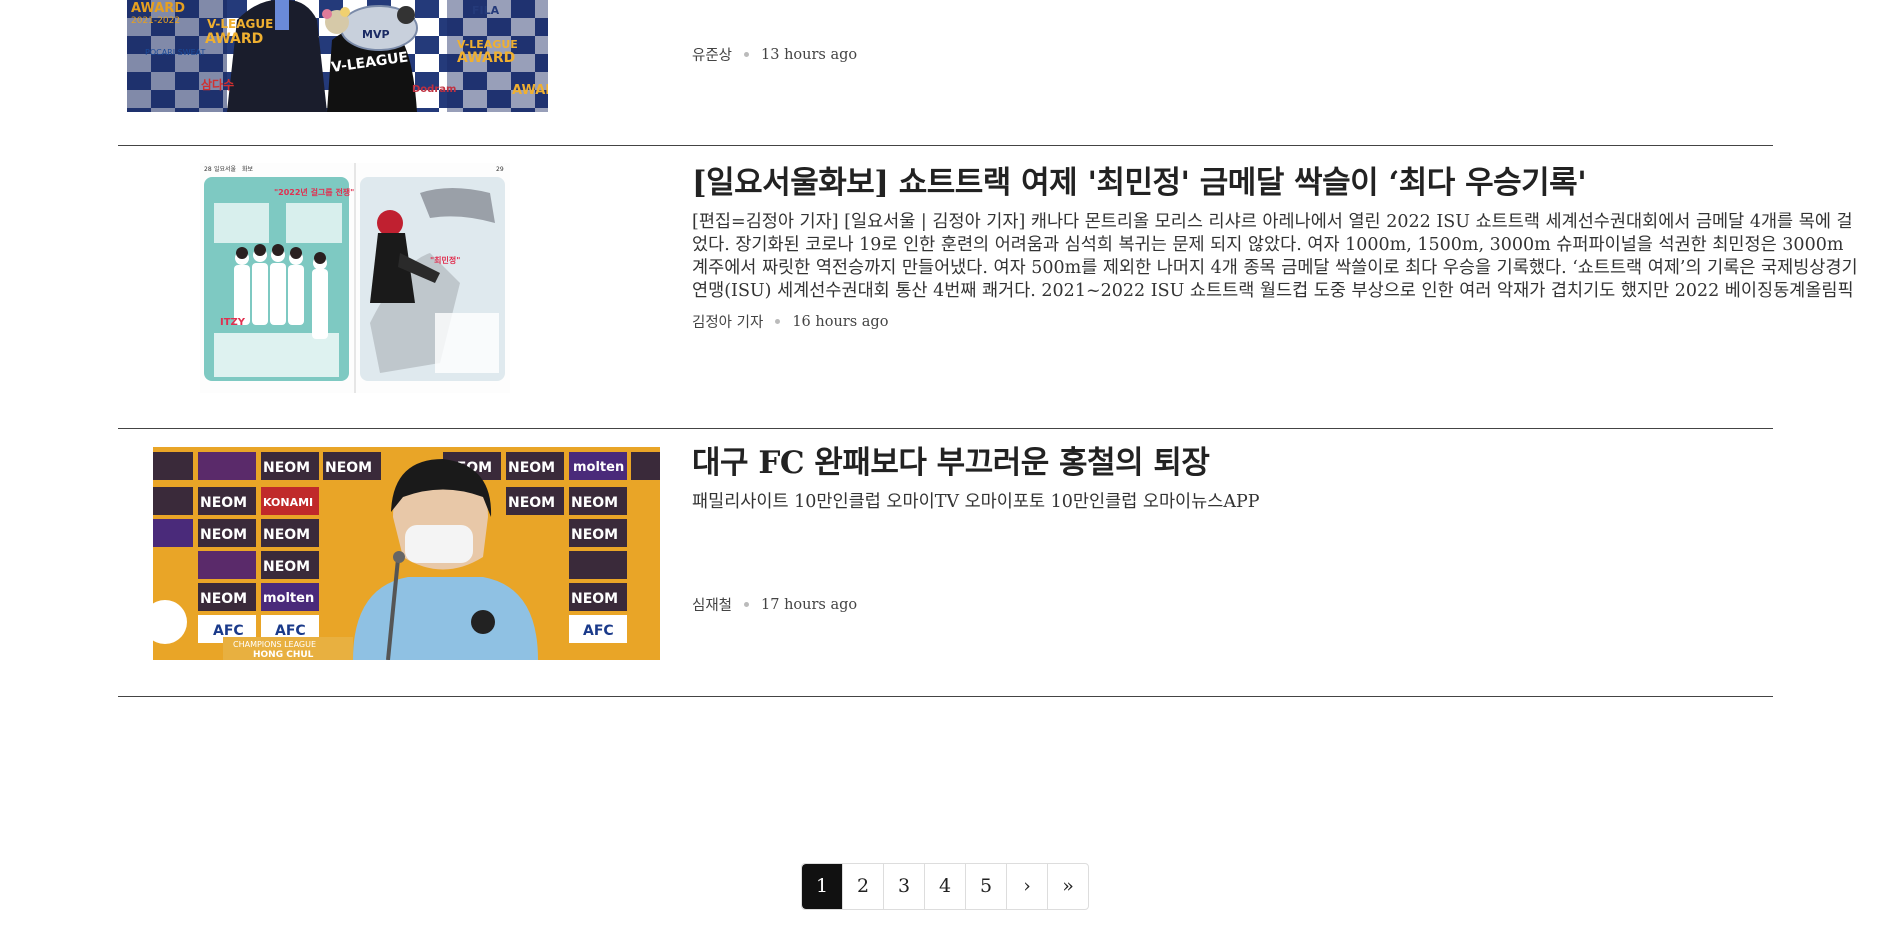  Describe the element at coordinates (217, 84) in the screenshot. I see `svg-text: 삼다수` at that location.